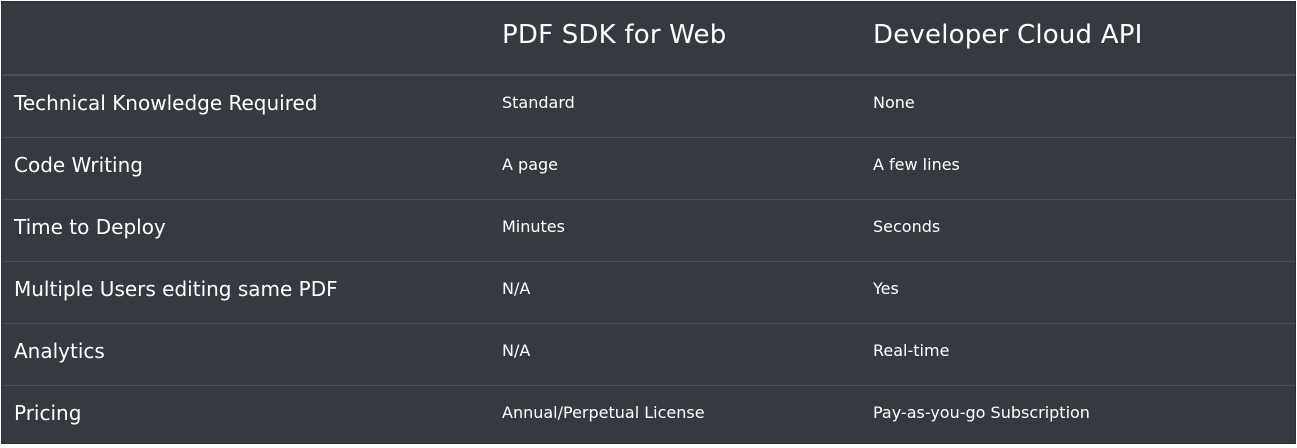  Describe the element at coordinates (538, 102) in the screenshot. I see `cell-pdf-sdk-value: Standard` at that location.